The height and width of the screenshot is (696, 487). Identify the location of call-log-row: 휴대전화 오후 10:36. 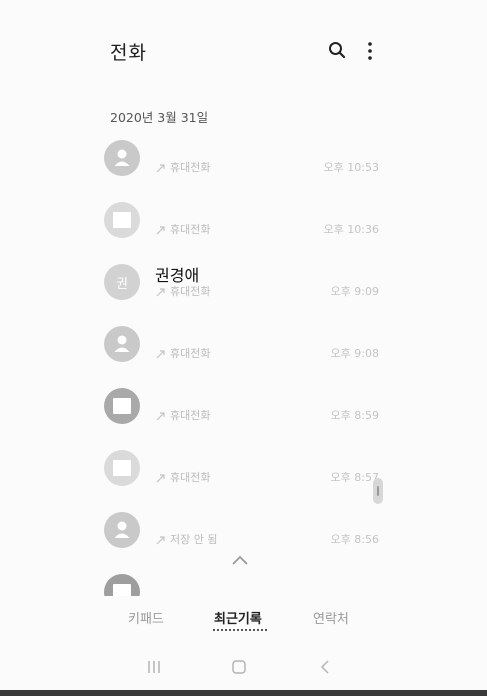
(243, 223).